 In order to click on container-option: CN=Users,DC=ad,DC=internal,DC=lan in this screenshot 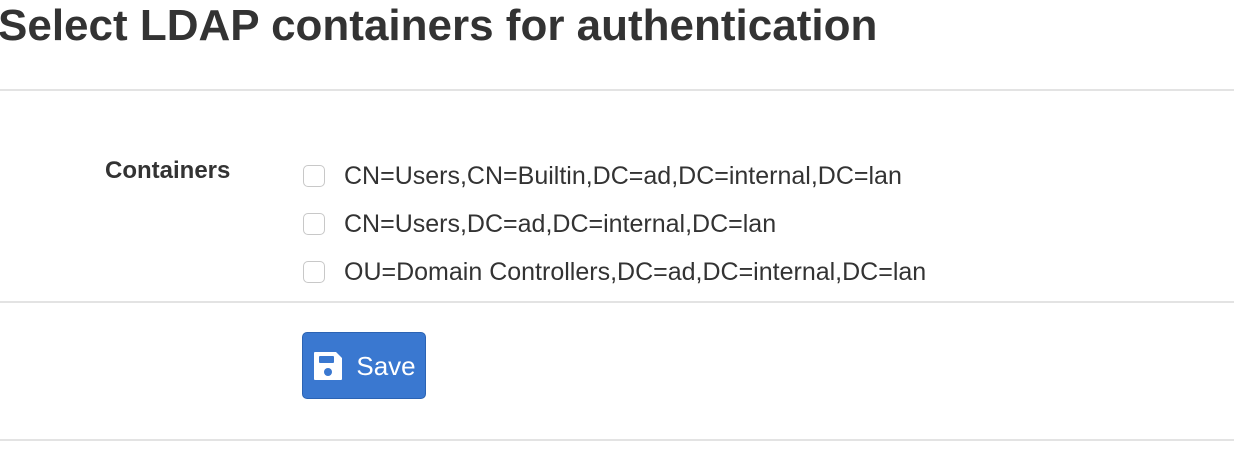, I will do `click(614, 224)`.